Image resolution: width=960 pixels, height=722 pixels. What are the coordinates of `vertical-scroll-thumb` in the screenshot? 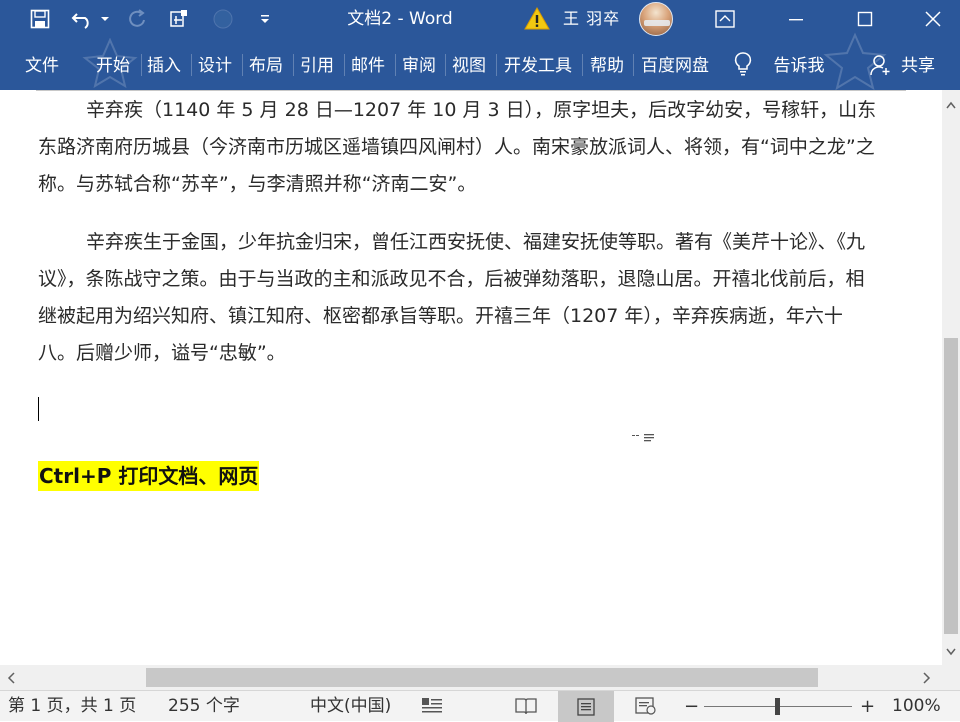 It's located at (951, 486).